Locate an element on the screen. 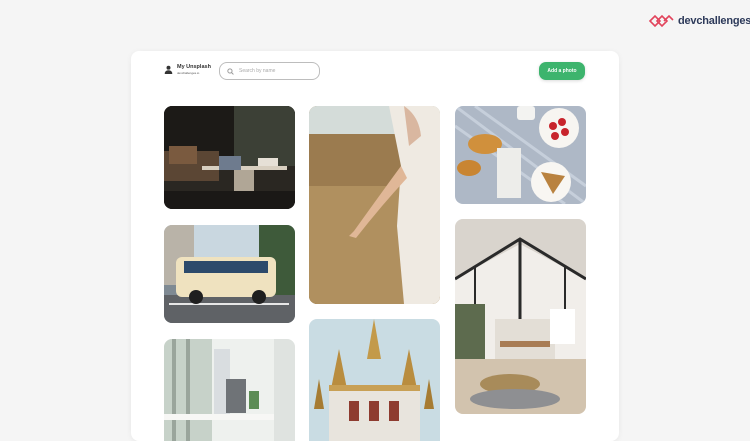 The width and height of the screenshot is (750, 441). search-input is located at coordinates (274, 71).